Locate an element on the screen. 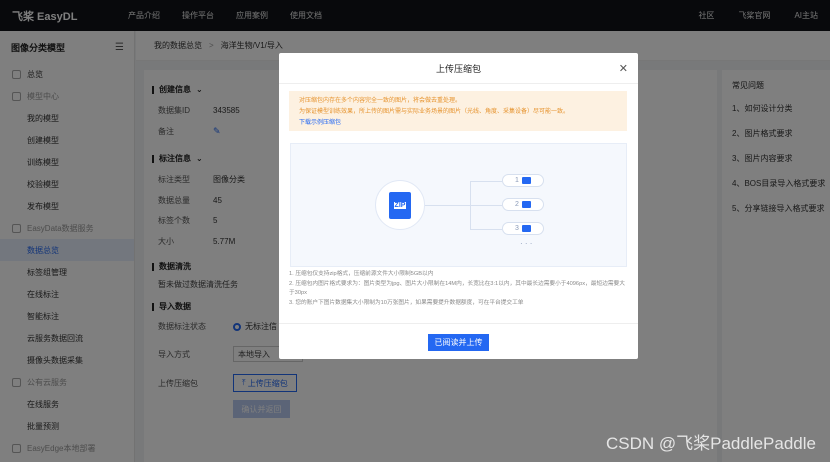  modal-title: 上传压缩包 is located at coordinates (458, 68).